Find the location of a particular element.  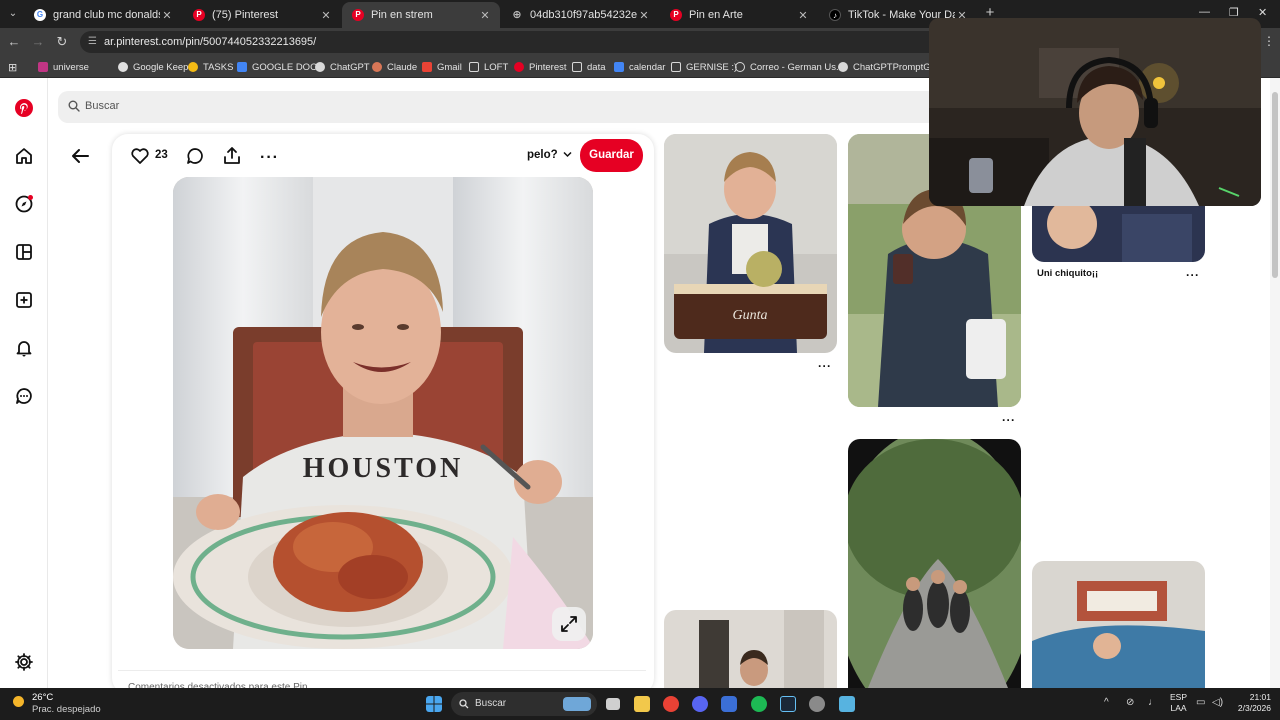

browser-tab: P (75) Pinterest ✕ is located at coordinates (262, 15).